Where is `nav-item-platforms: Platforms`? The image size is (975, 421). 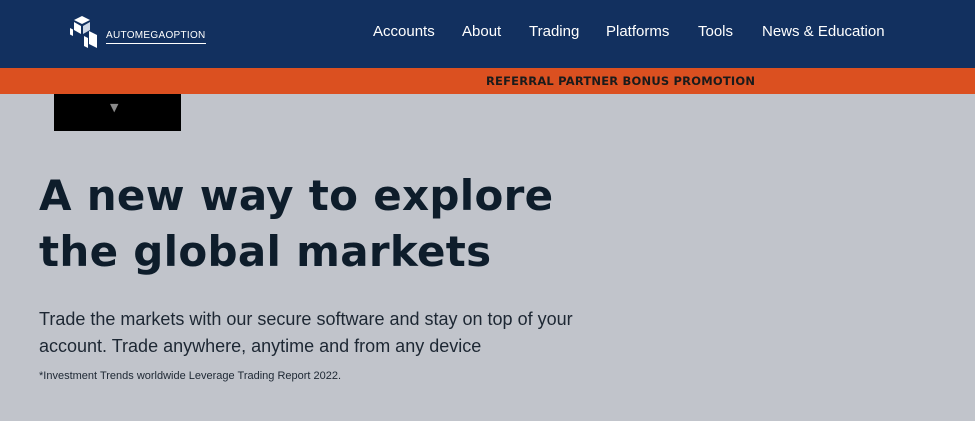 nav-item-platforms: Platforms is located at coordinates (637, 31).